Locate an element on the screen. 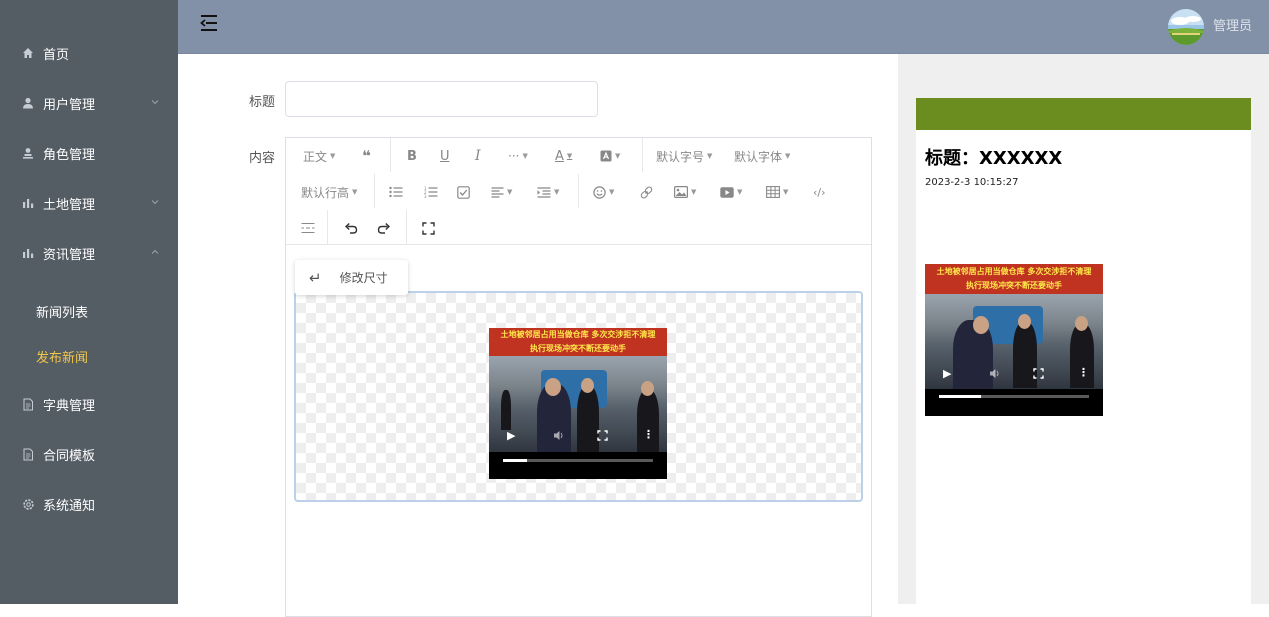 Image resolution: width=1269 pixels, height=617 pixels. link-icon is located at coordinates (646, 192).